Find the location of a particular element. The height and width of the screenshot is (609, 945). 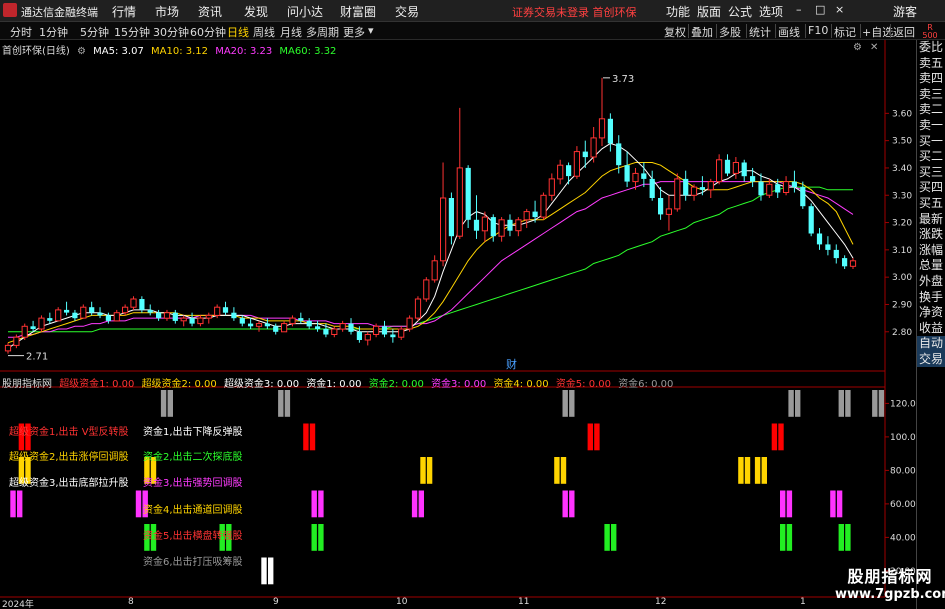

date-tick: 8 is located at coordinates (131, 602).